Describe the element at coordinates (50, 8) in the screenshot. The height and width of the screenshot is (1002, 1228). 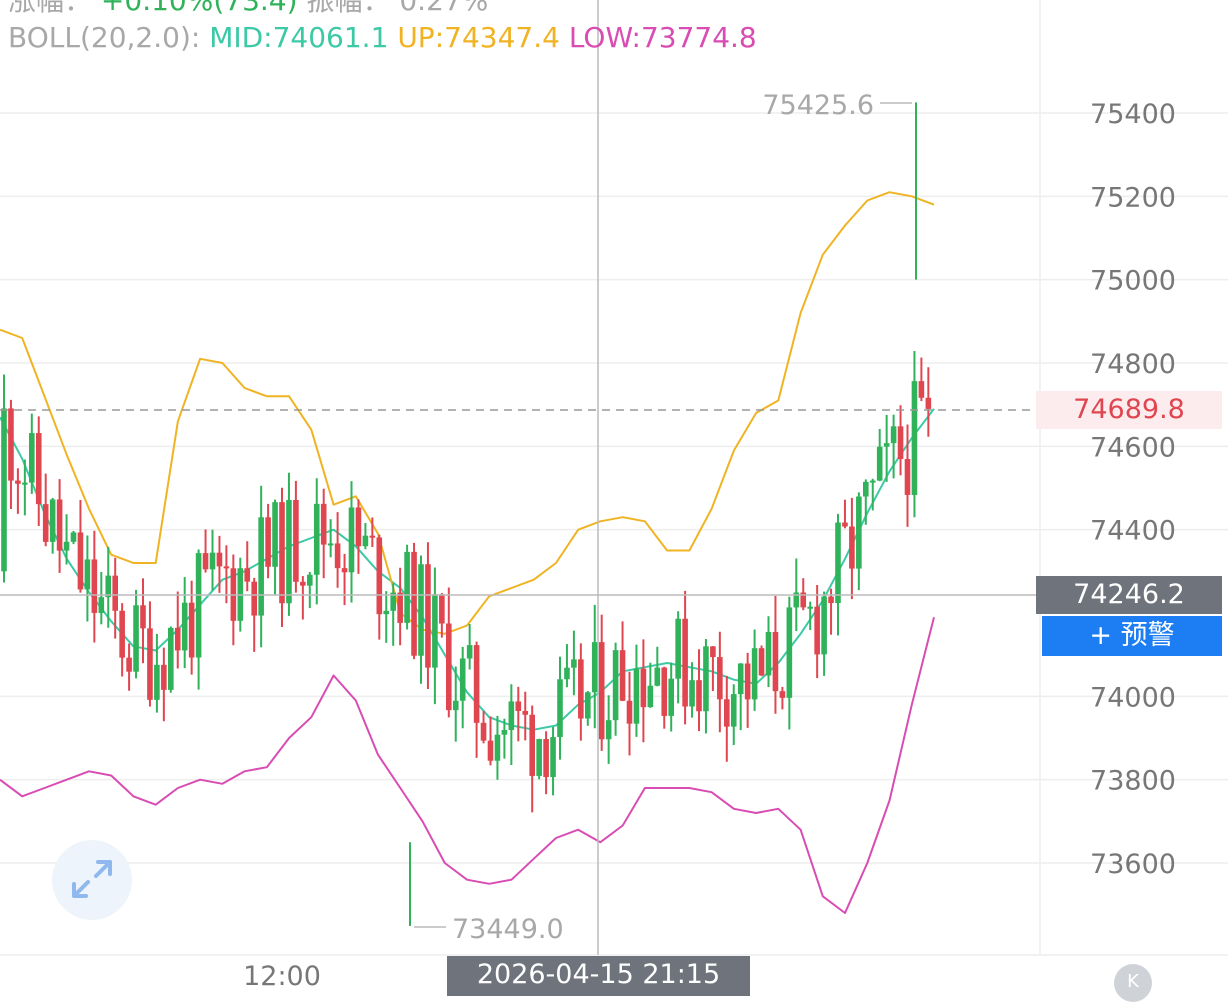
I see `change-label: 涨幅：` at that location.